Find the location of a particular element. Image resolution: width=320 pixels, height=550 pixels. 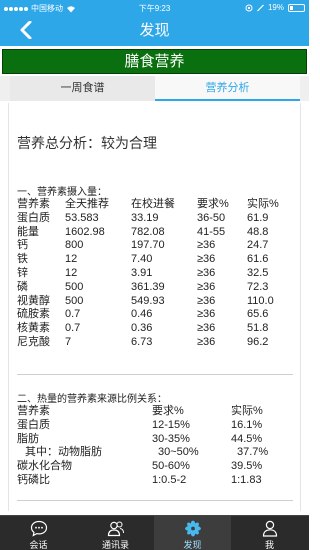

table-cell: 197.70 is located at coordinates (148, 245).